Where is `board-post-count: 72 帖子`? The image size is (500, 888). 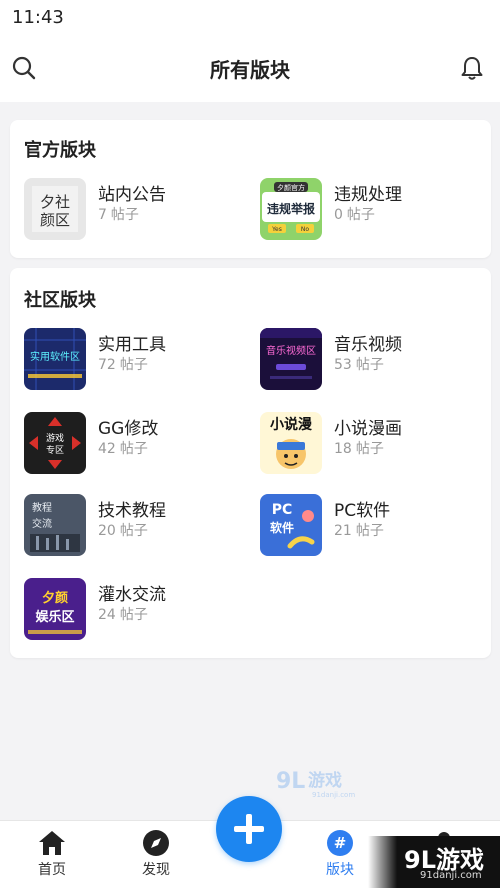 board-post-count: 72 帖子 is located at coordinates (123, 364).